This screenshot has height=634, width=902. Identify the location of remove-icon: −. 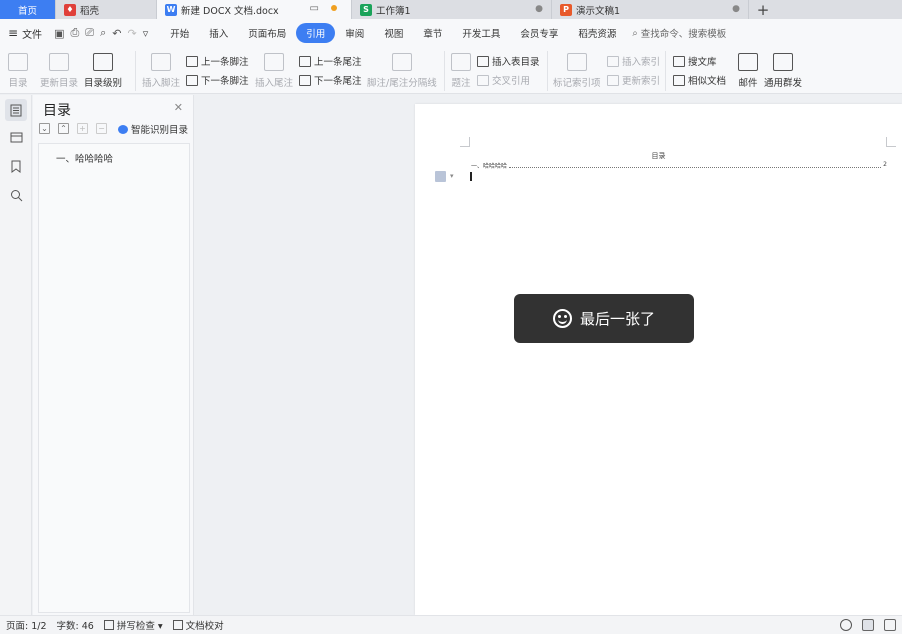
(101, 128).